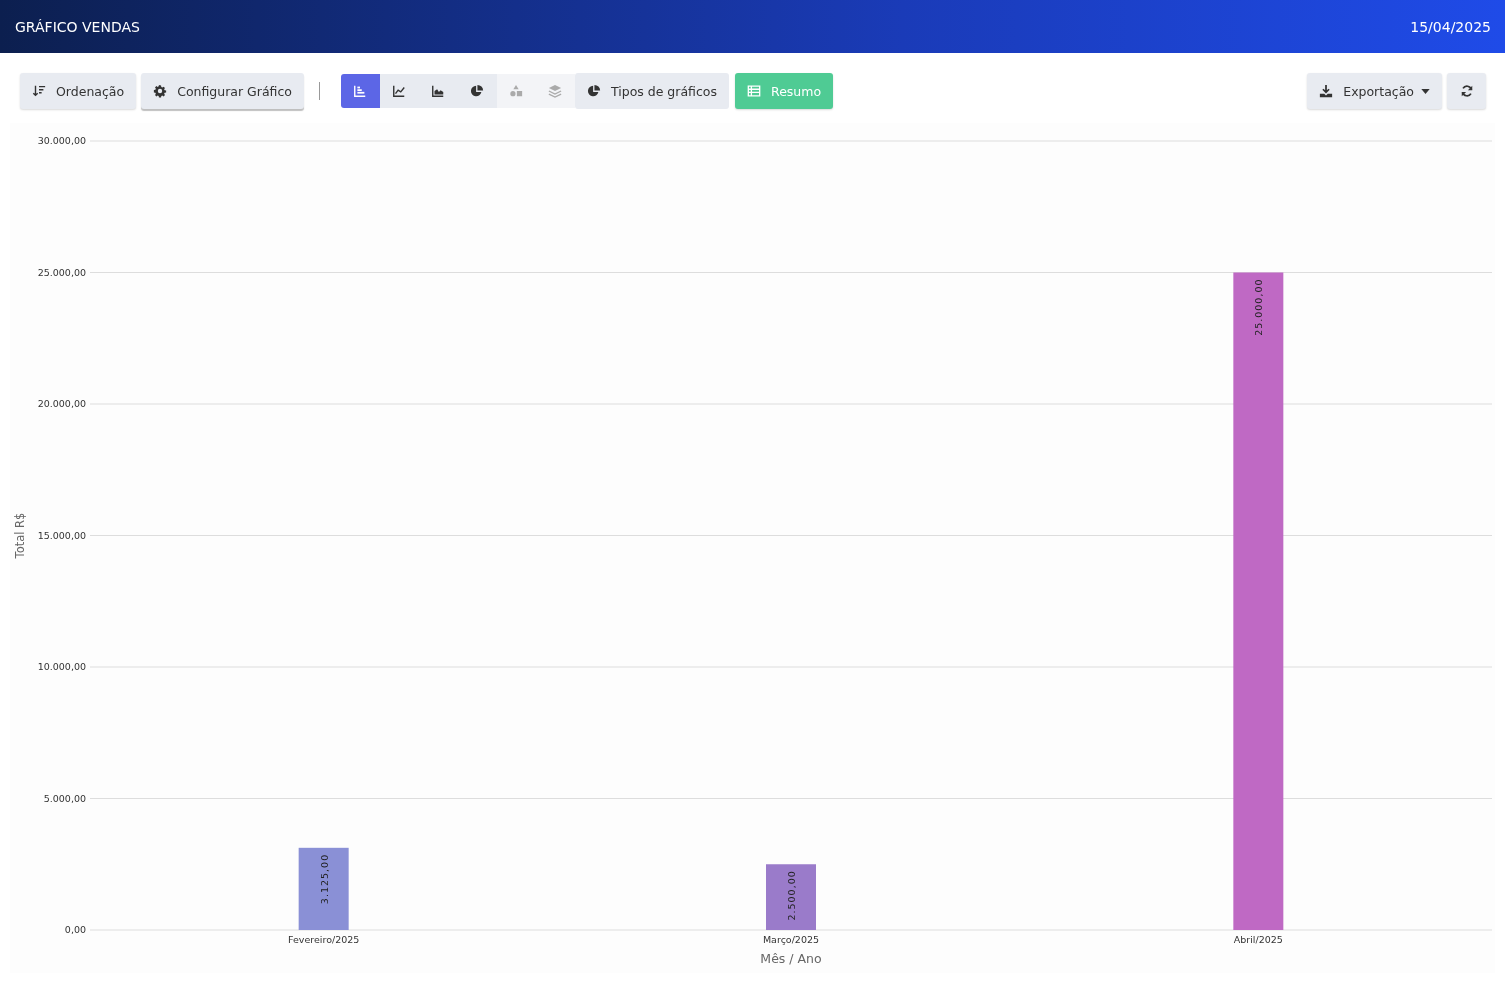  I want to click on configure-chart-button: Configurar Gráfico, so click(222, 91).